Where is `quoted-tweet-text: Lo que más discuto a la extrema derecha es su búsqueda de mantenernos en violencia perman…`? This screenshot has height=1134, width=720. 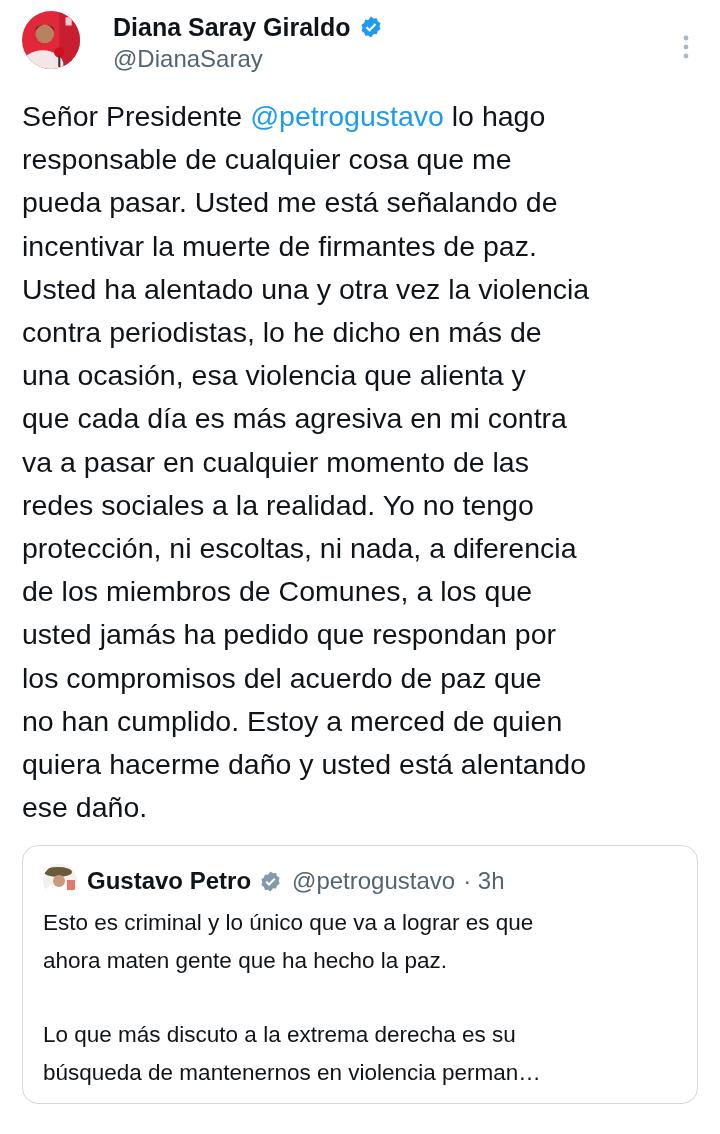
quoted-tweet-text: Lo que más discuto a la extrema derecha es su búsqueda de mantenernos en violencia perman… is located at coordinates (292, 1054).